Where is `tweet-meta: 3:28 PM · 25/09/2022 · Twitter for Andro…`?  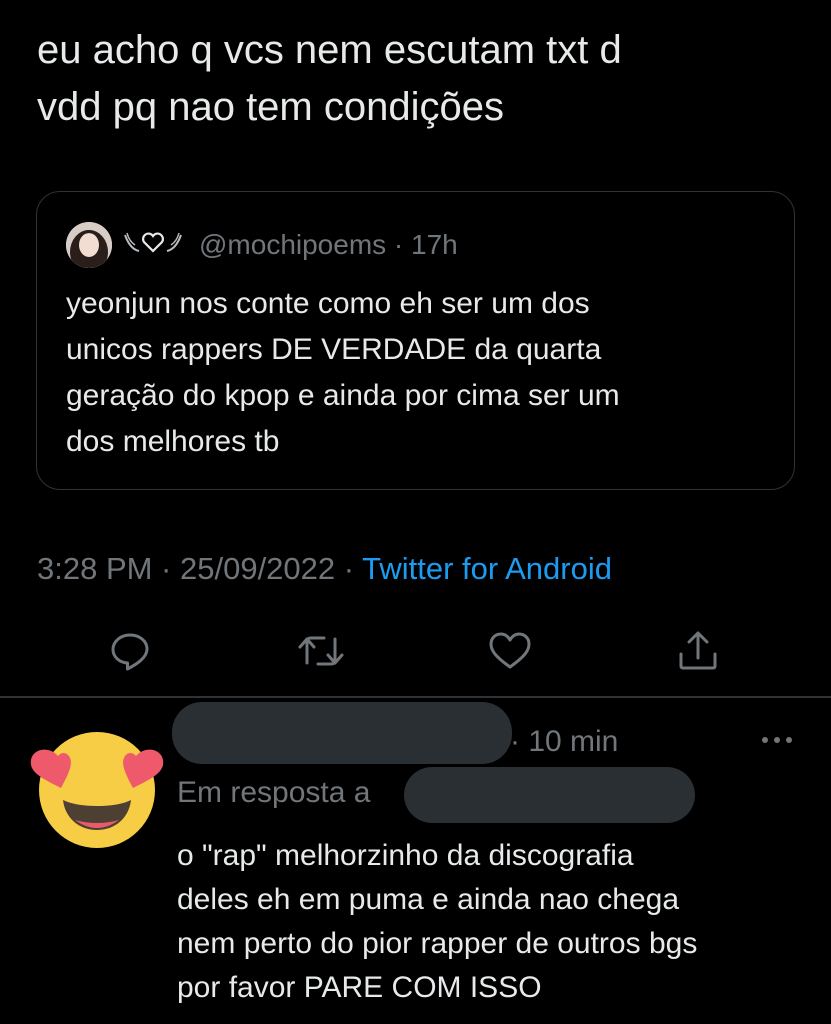
tweet-meta: 3:28 PM · 25/09/2022 · Twitter for Andro… is located at coordinates (324, 569).